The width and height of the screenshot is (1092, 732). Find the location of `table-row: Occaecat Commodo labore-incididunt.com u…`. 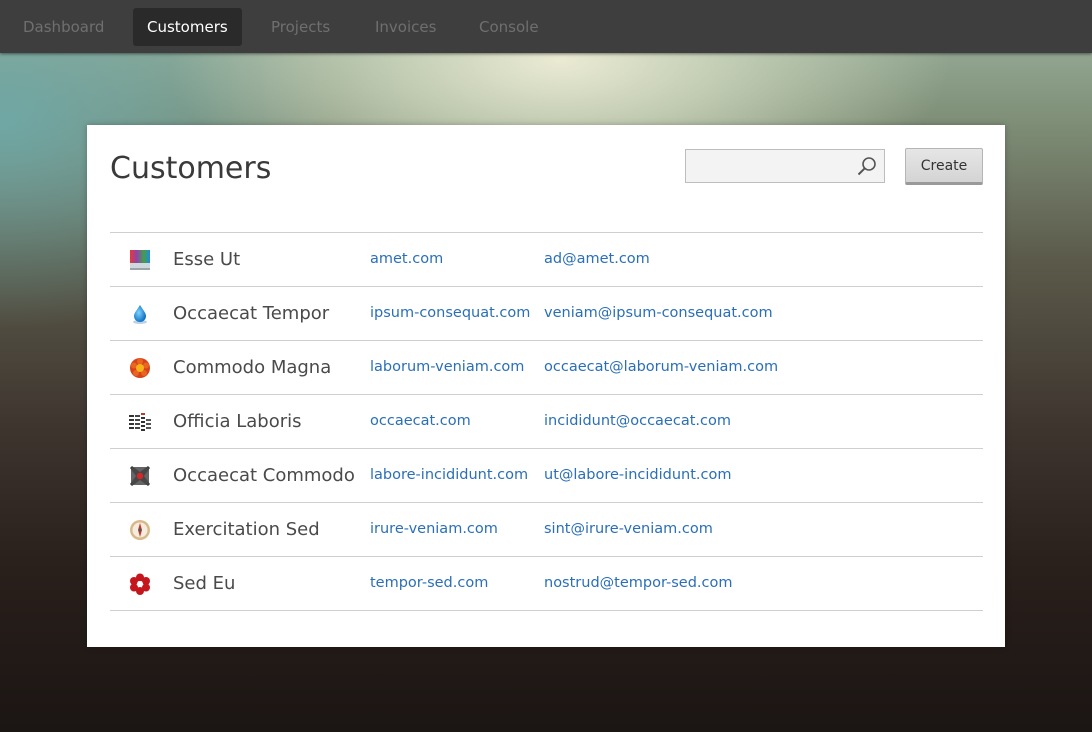

table-row: Occaecat Commodo labore-incididunt.com u… is located at coordinates (546, 476).